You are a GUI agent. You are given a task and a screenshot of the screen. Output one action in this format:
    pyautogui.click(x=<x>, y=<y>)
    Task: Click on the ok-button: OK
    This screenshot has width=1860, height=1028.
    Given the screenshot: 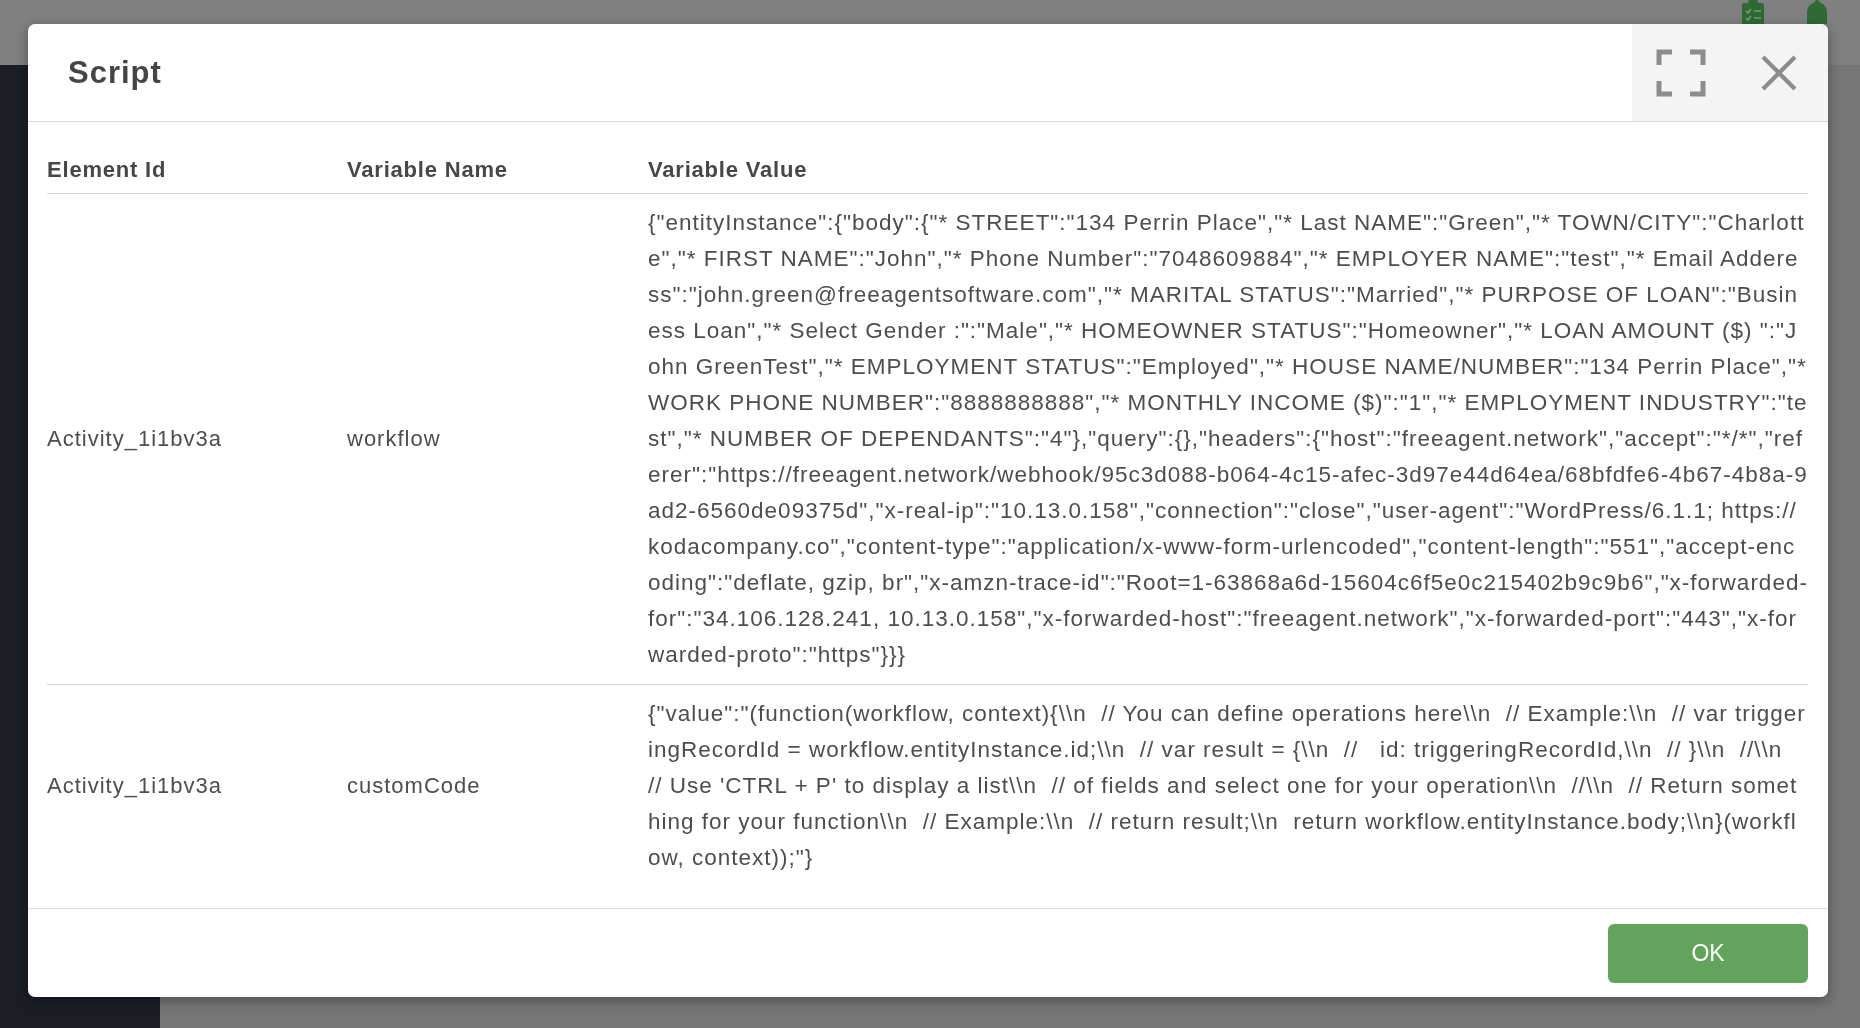 What is the action you would take?
    pyautogui.click(x=1708, y=953)
    